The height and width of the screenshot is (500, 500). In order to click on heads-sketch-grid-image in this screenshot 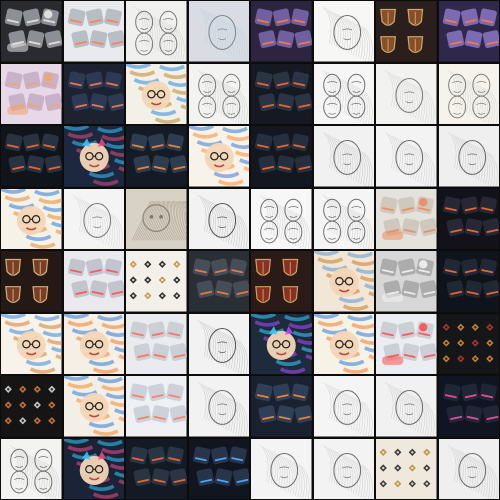, I will do `click(281, 218)`.